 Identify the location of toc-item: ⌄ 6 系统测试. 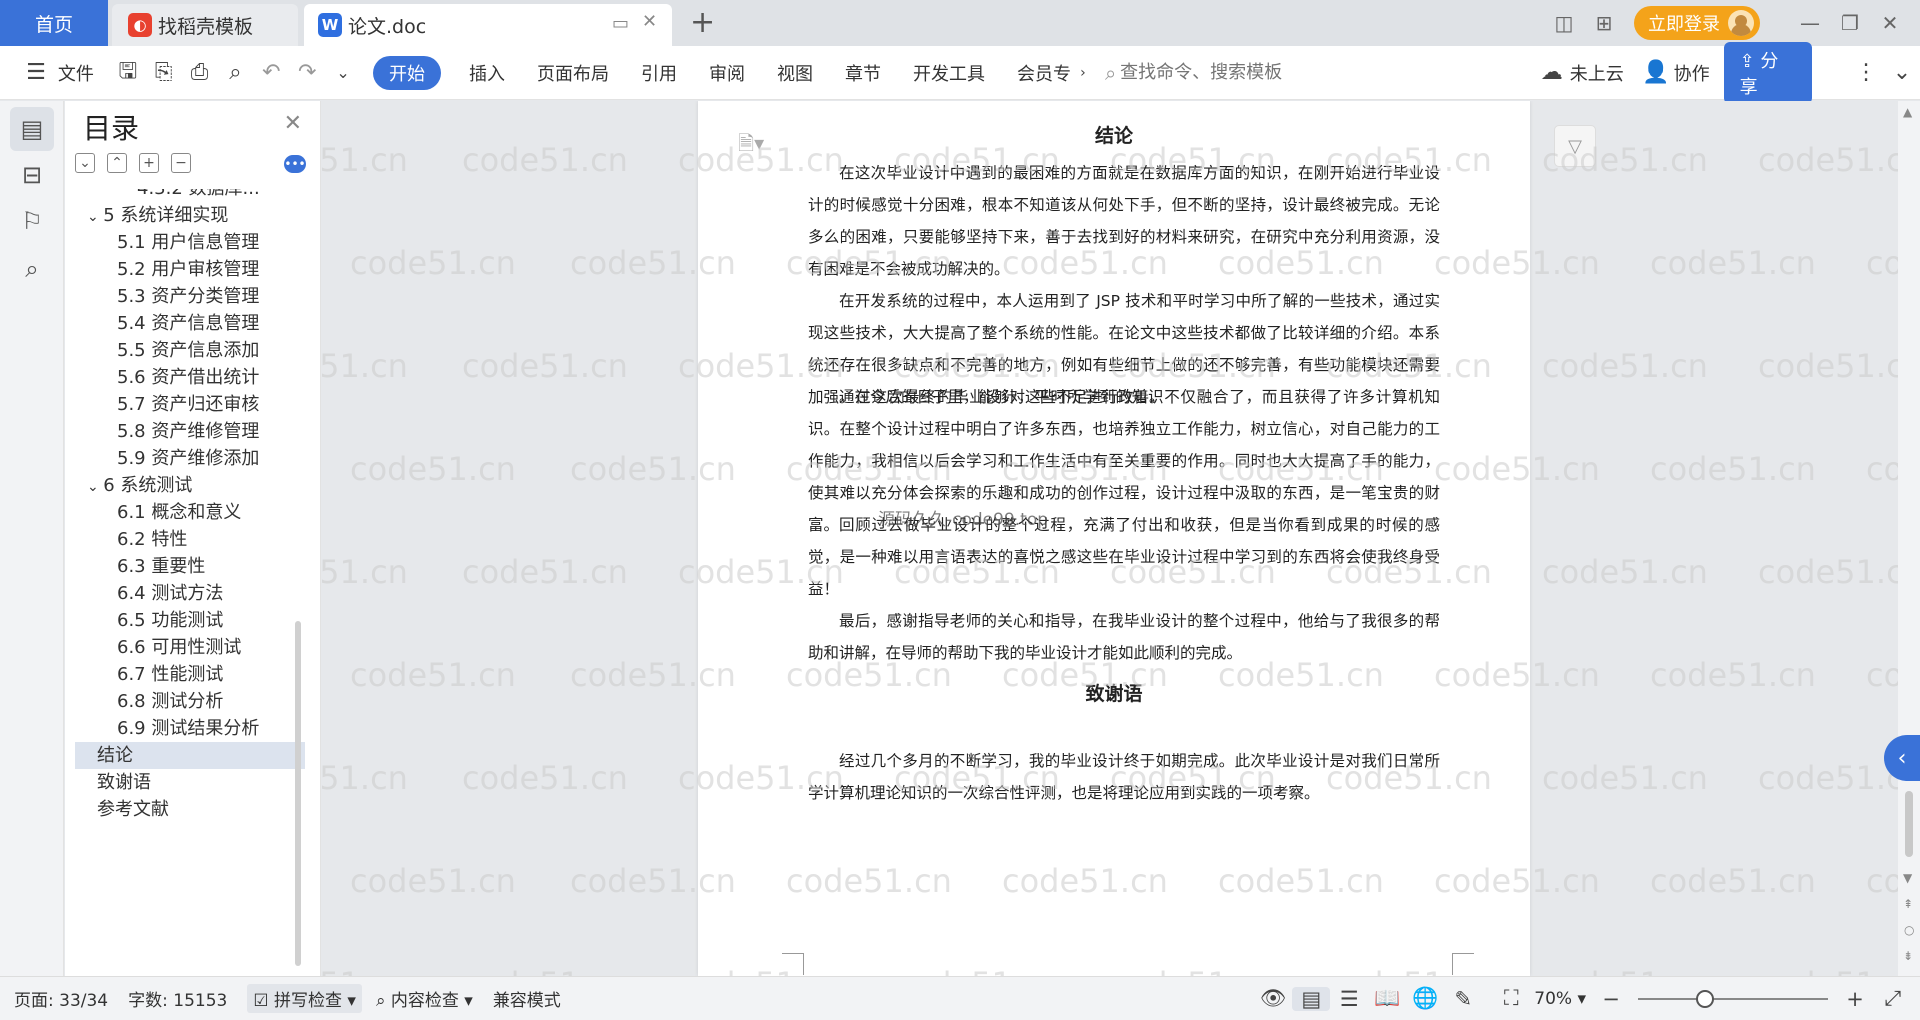
(190, 485).